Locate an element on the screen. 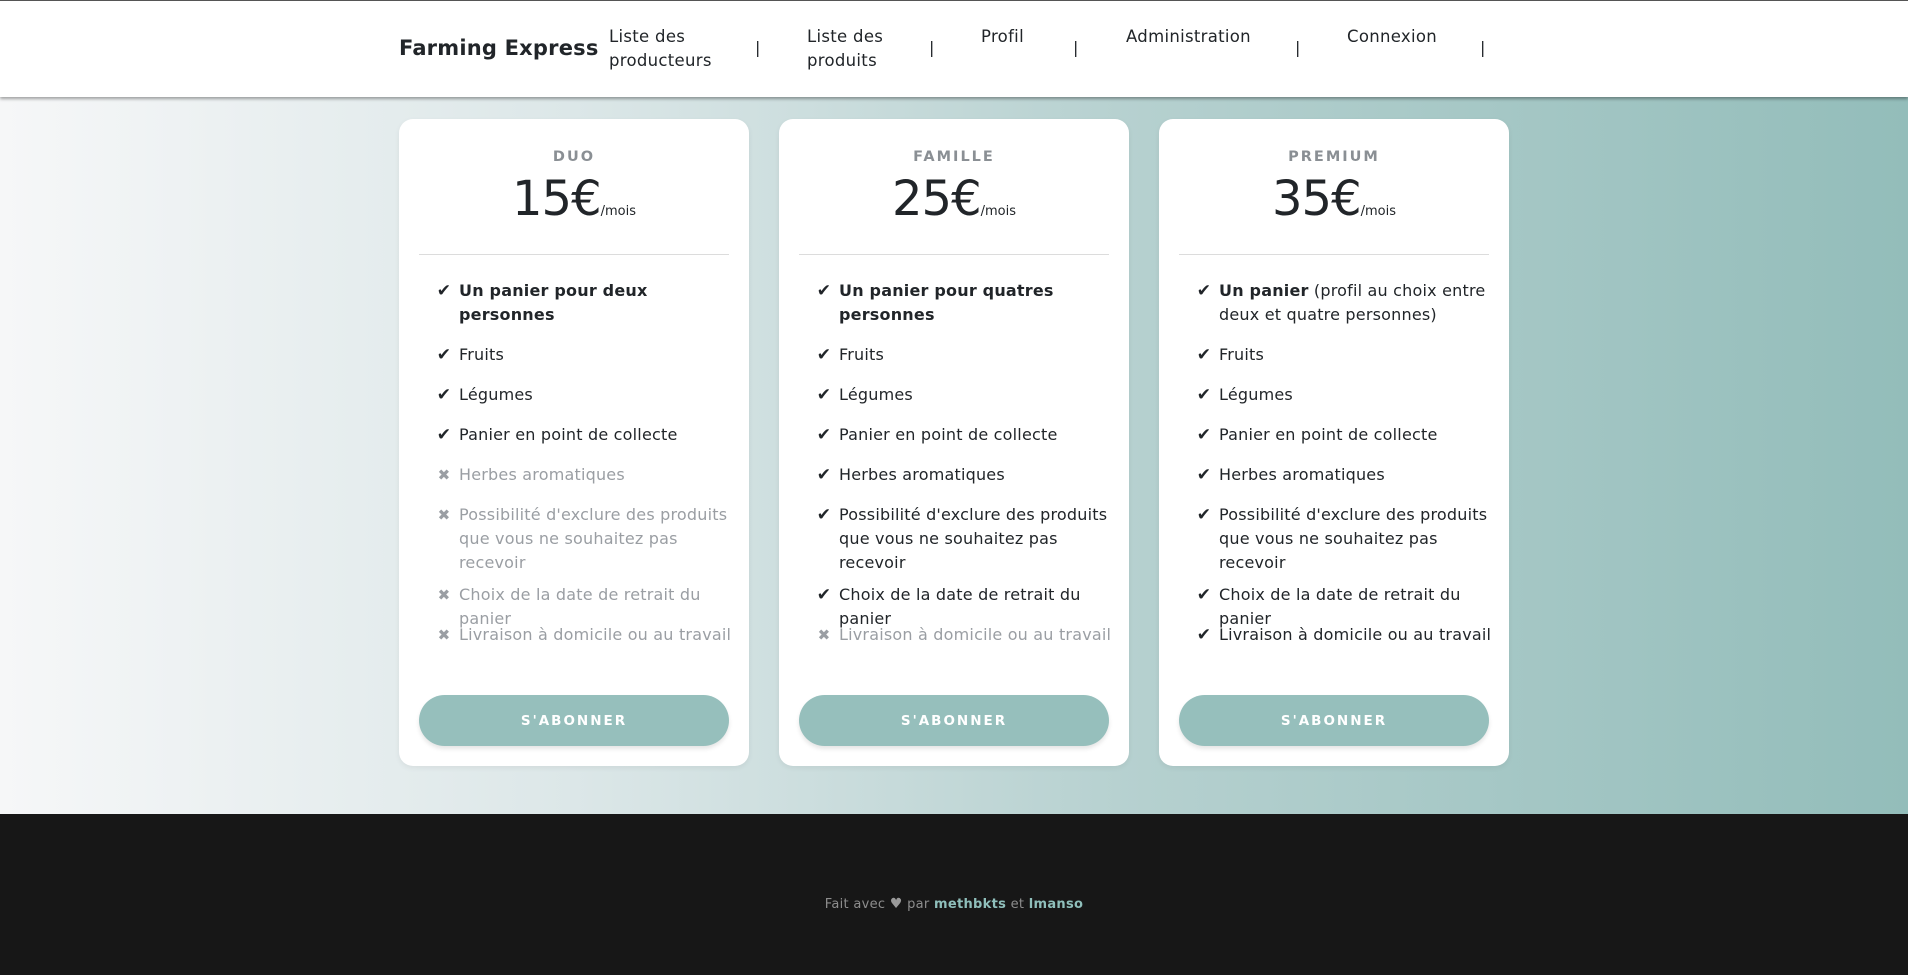 The width and height of the screenshot is (1908, 975). feature-item: ✔ Livraison à domicile ou au travail is located at coordinates (1345, 635).